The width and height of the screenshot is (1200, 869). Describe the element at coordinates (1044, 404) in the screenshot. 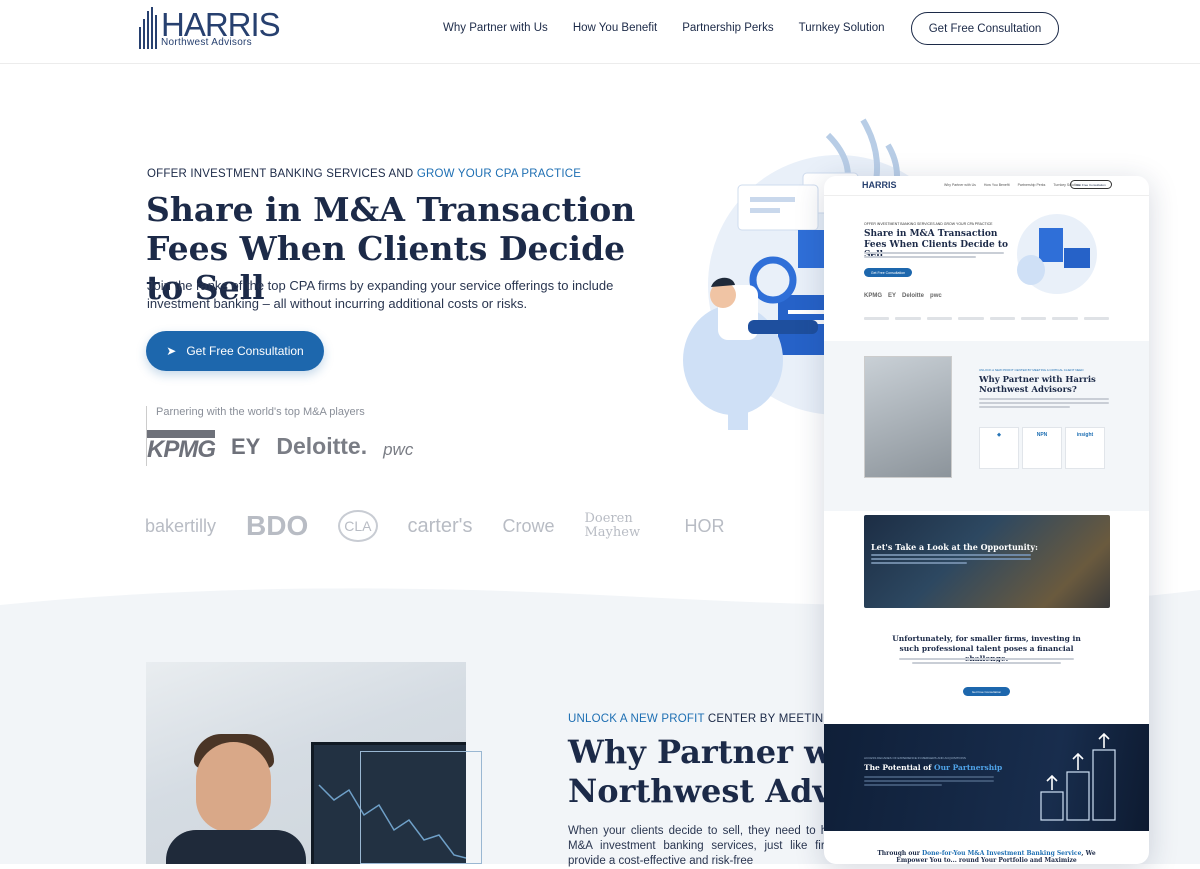

I see `mockup-section2-lines` at that location.